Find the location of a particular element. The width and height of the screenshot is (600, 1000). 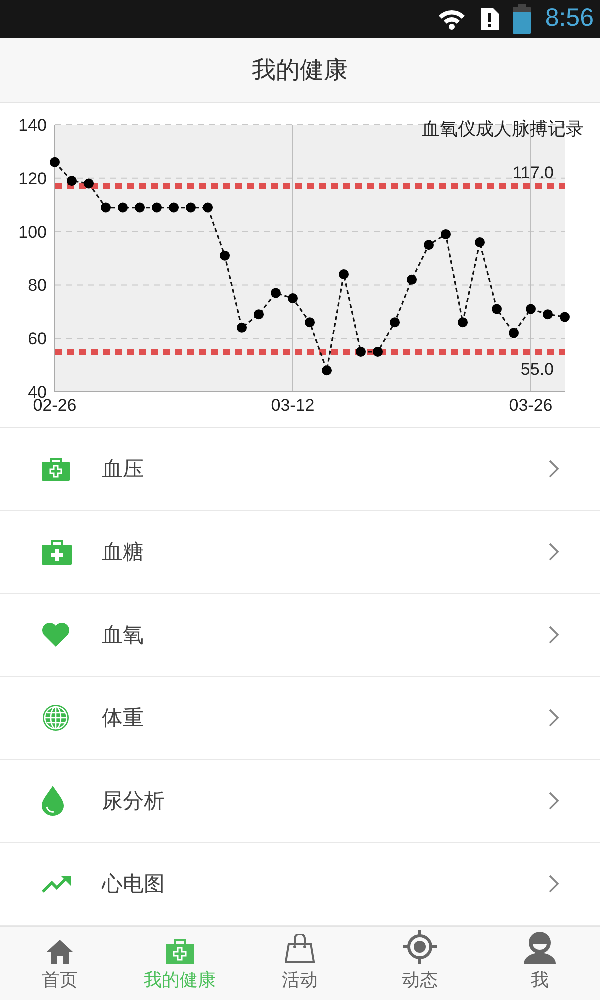

menu-label: 心电图 is located at coordinates (134, 884).